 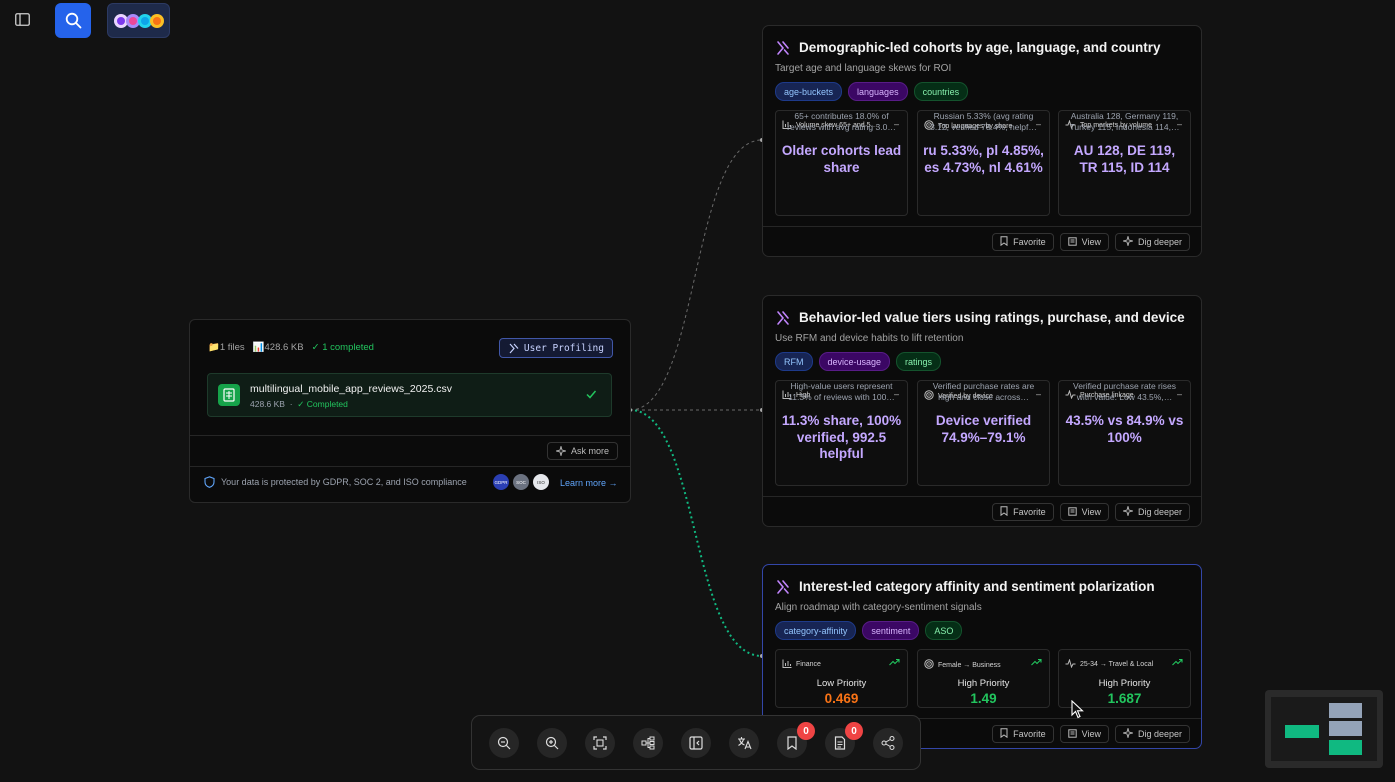 I want to click on zoom-out-button, so click(x=504, y=743).